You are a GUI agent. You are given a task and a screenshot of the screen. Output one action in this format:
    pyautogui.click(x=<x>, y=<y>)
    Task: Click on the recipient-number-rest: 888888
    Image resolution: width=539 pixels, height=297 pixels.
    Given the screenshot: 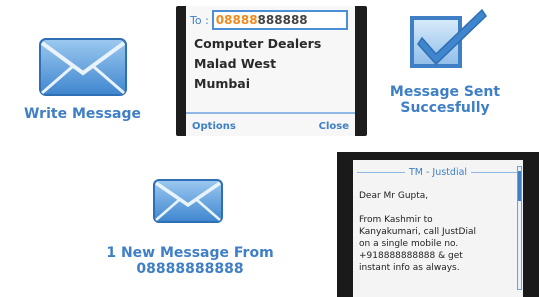 What is the action you would take?
    pyautogui.click(x=282, y=20)
    